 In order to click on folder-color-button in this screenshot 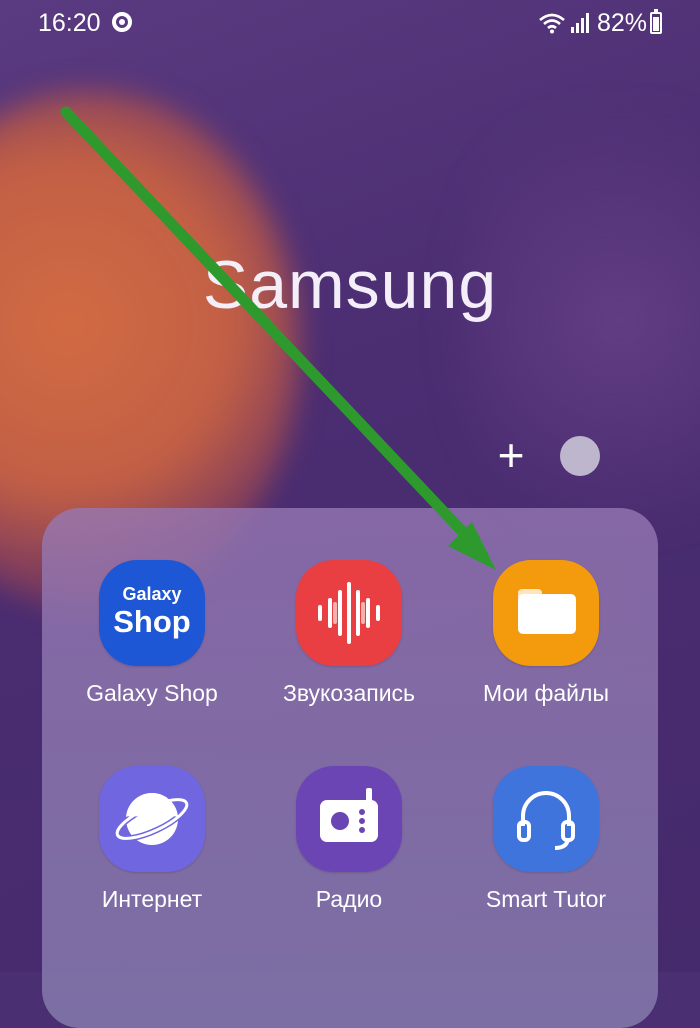, I will do `click(580, 456)`.